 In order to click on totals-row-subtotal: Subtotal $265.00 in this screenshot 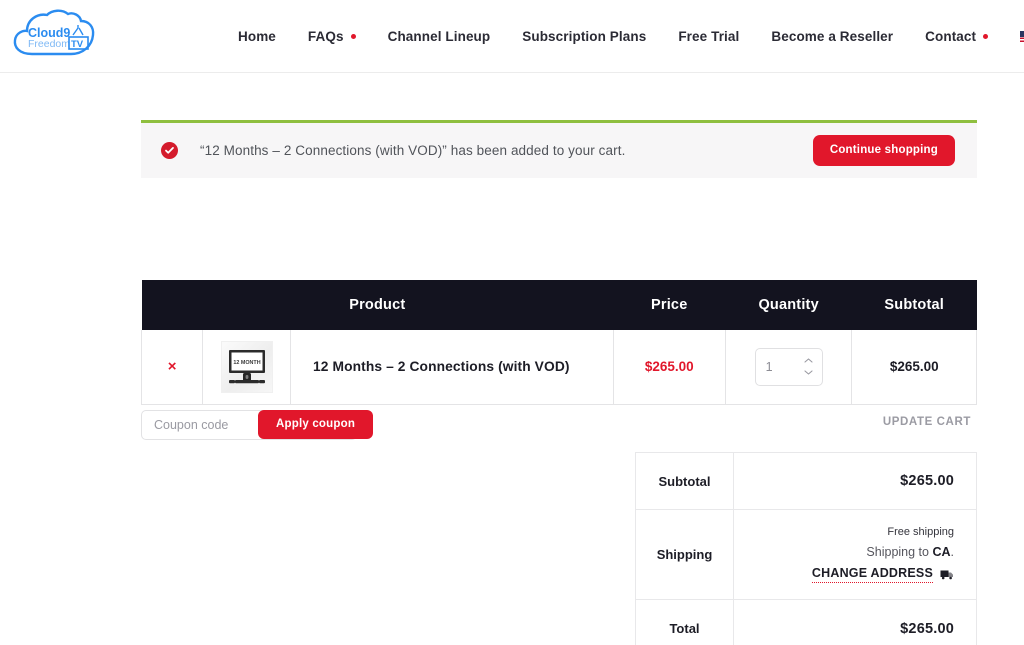, I will do `click(806, 481)`.